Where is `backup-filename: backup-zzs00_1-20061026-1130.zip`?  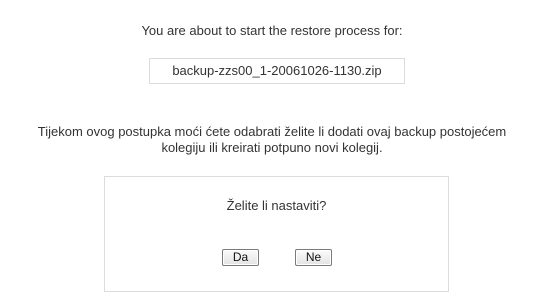
backup-filename: backup-zzs00_1-20061026-1130.zip is located at coordinates (277, 70).